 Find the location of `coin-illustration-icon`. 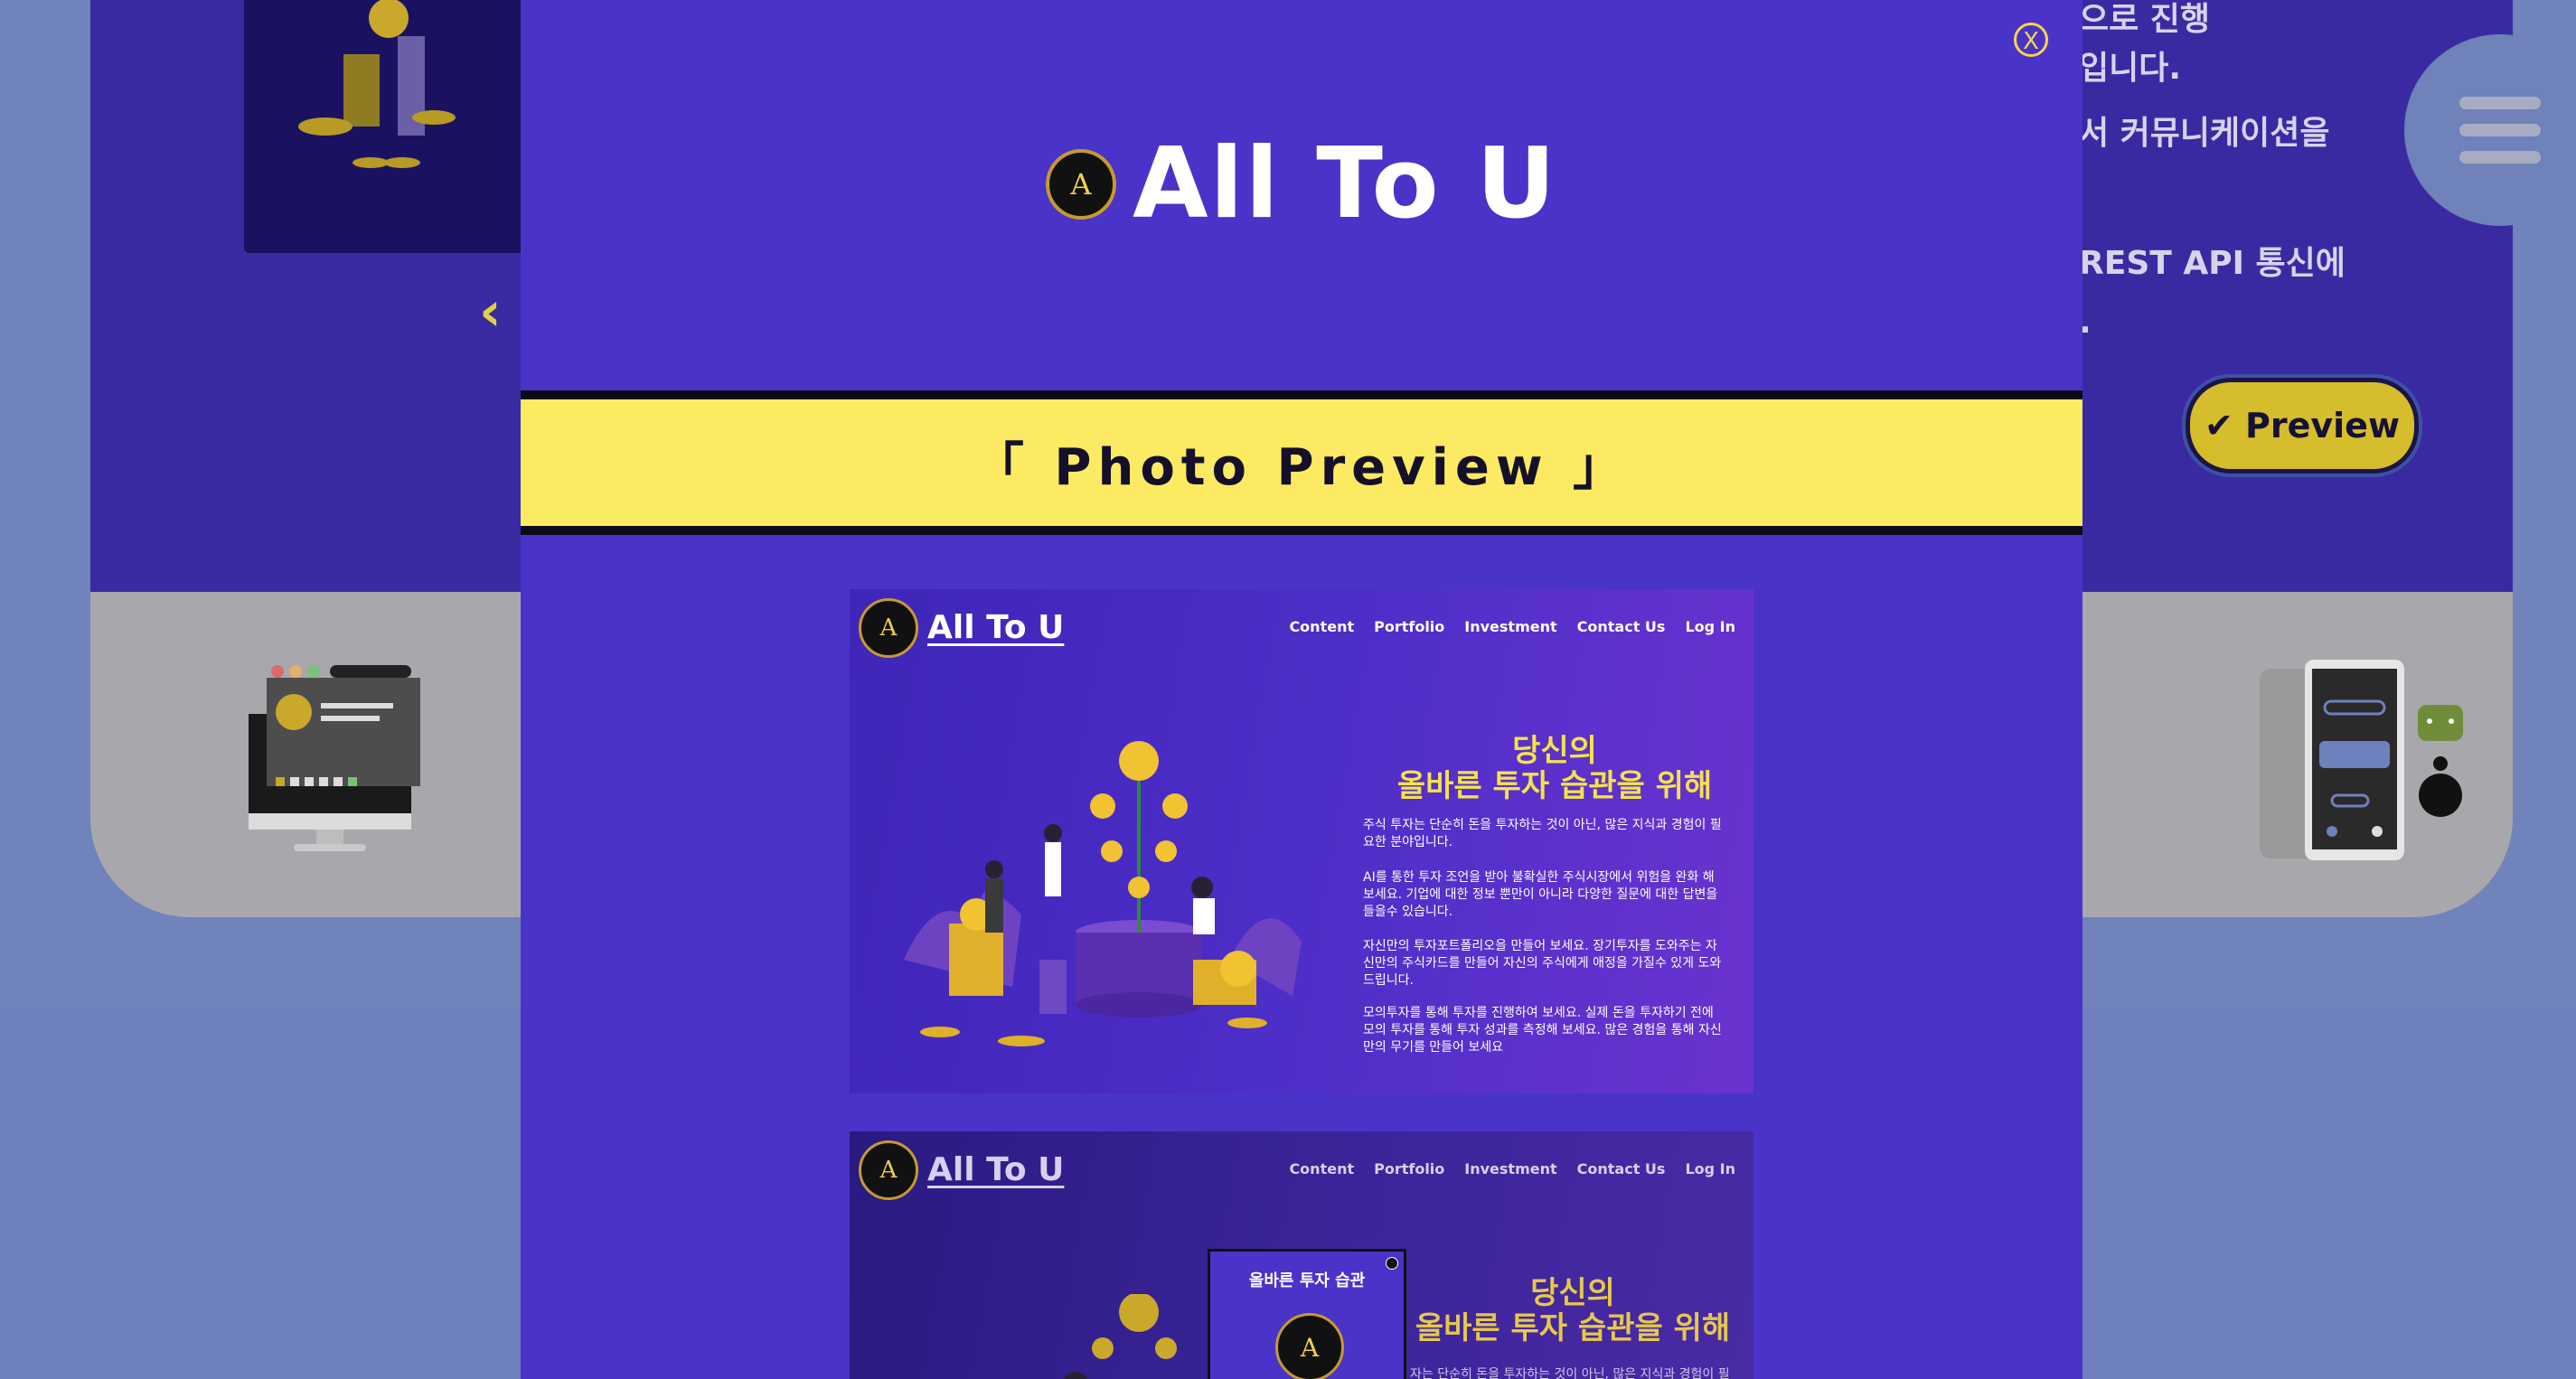

coin-illustration-icon is located at coordinates (389, 126).